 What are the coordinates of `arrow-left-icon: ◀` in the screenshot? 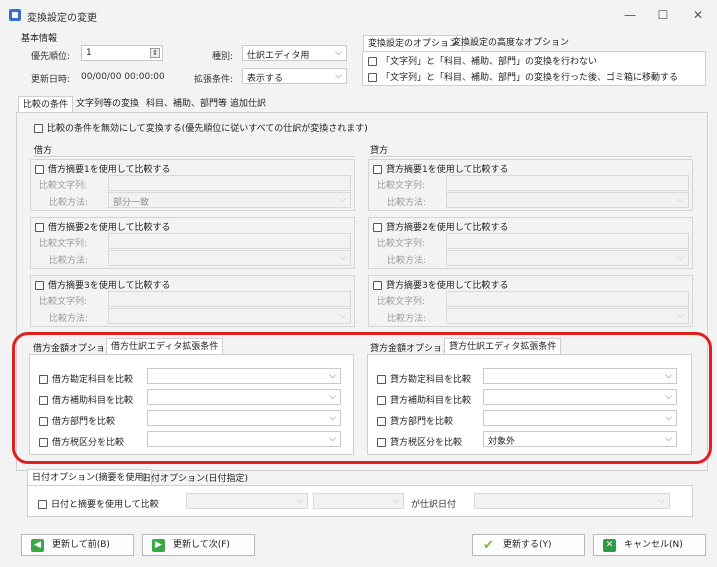 It's located at (37, 545).